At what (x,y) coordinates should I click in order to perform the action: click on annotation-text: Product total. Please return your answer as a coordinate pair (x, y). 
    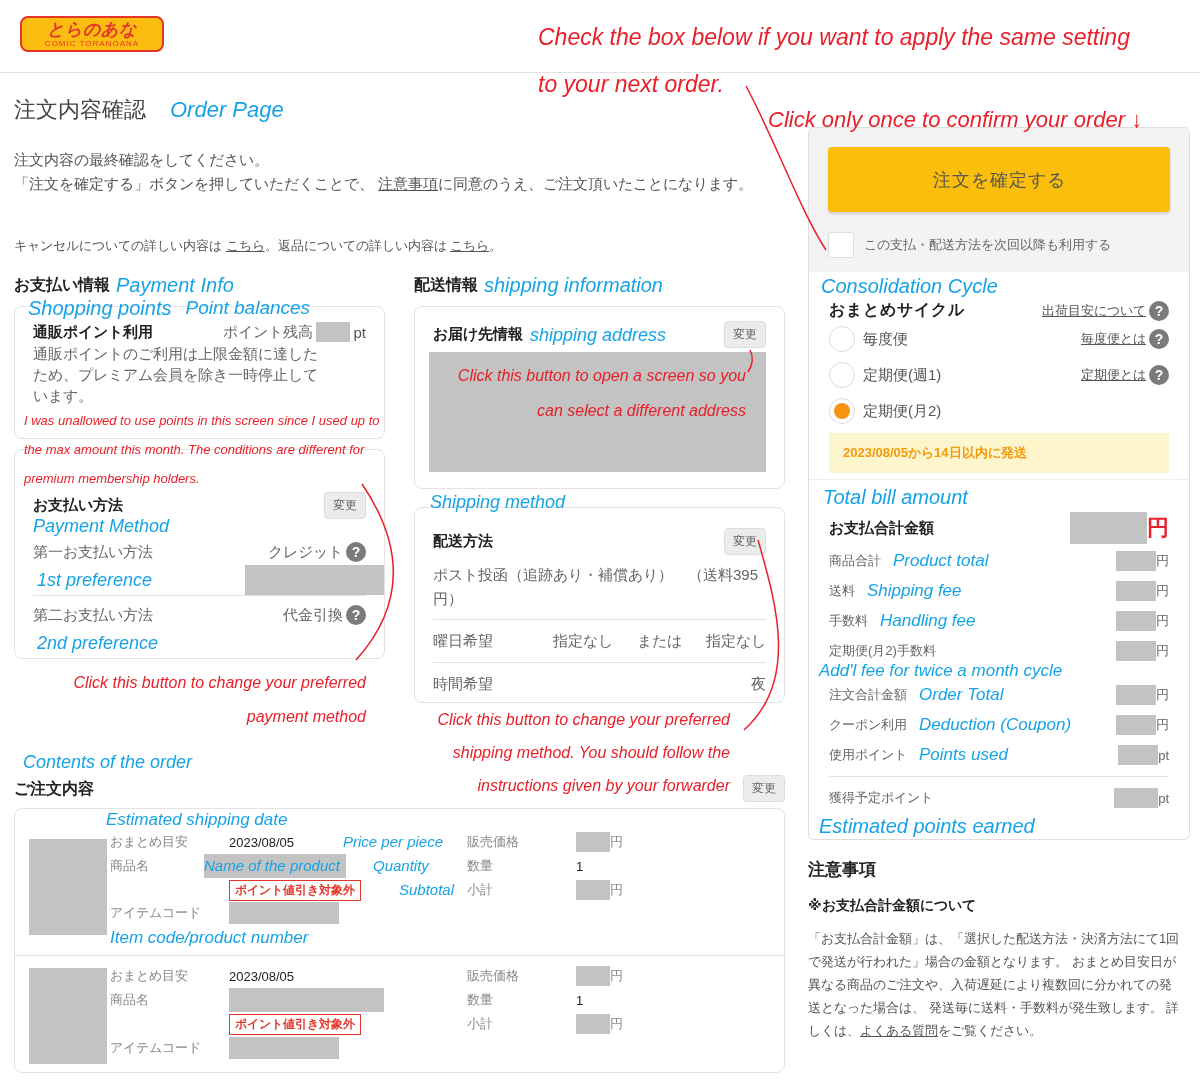
    Looking at the image, I should click on (941, 561).